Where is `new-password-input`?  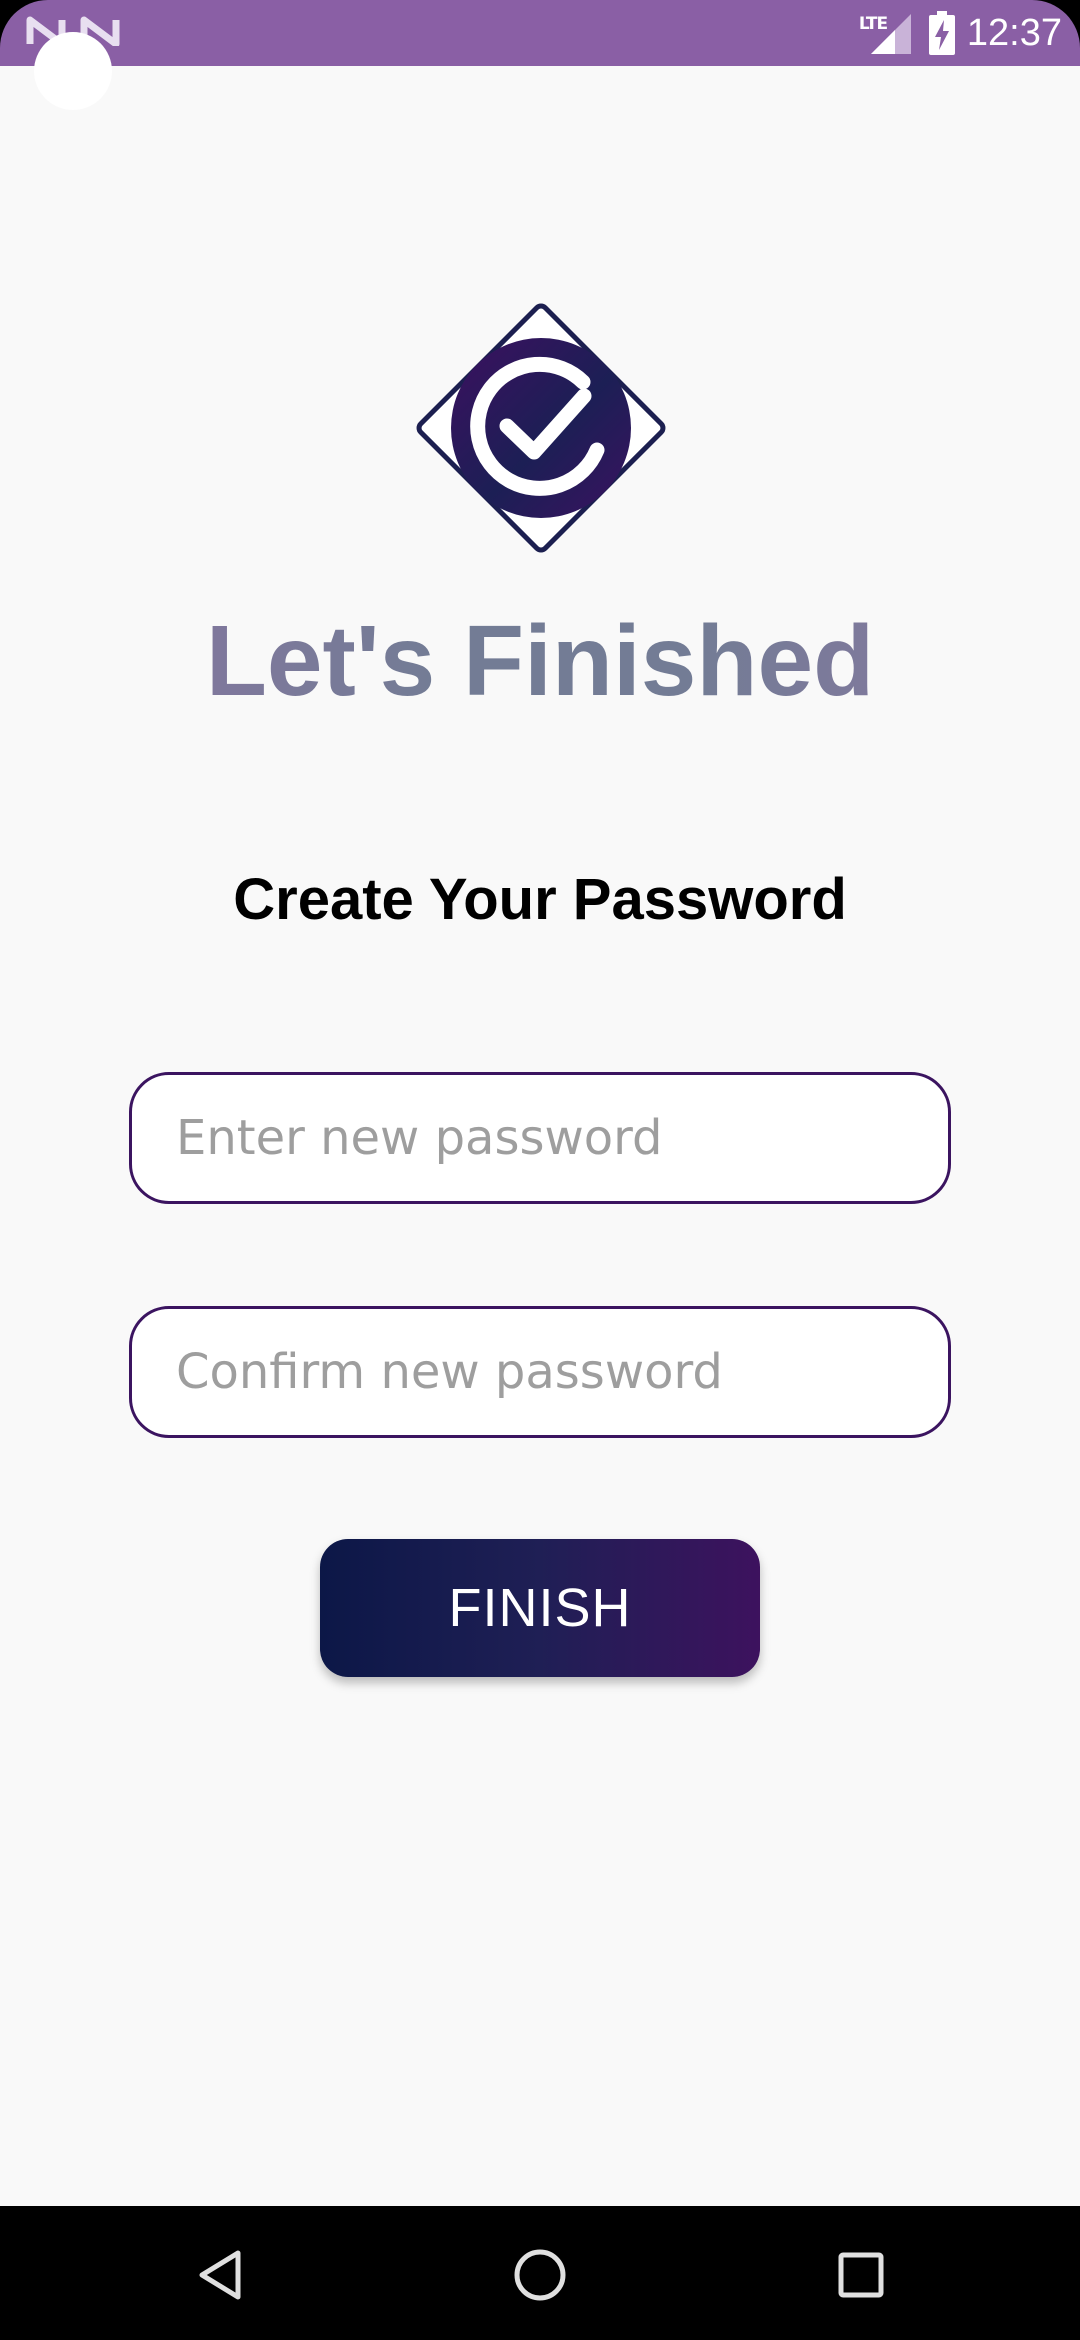
new-password-input is located at coordinates (561, 1138).